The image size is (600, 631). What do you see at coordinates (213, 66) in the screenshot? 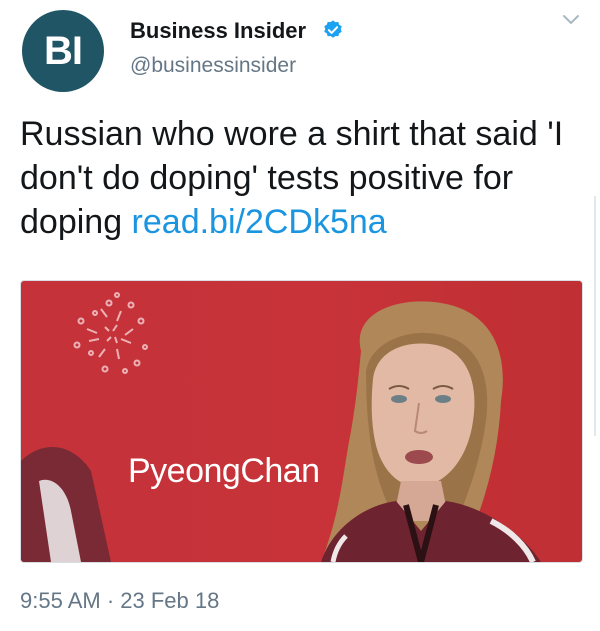
I see `author-handle: @businessinsider` at bounding box center [213, 66].